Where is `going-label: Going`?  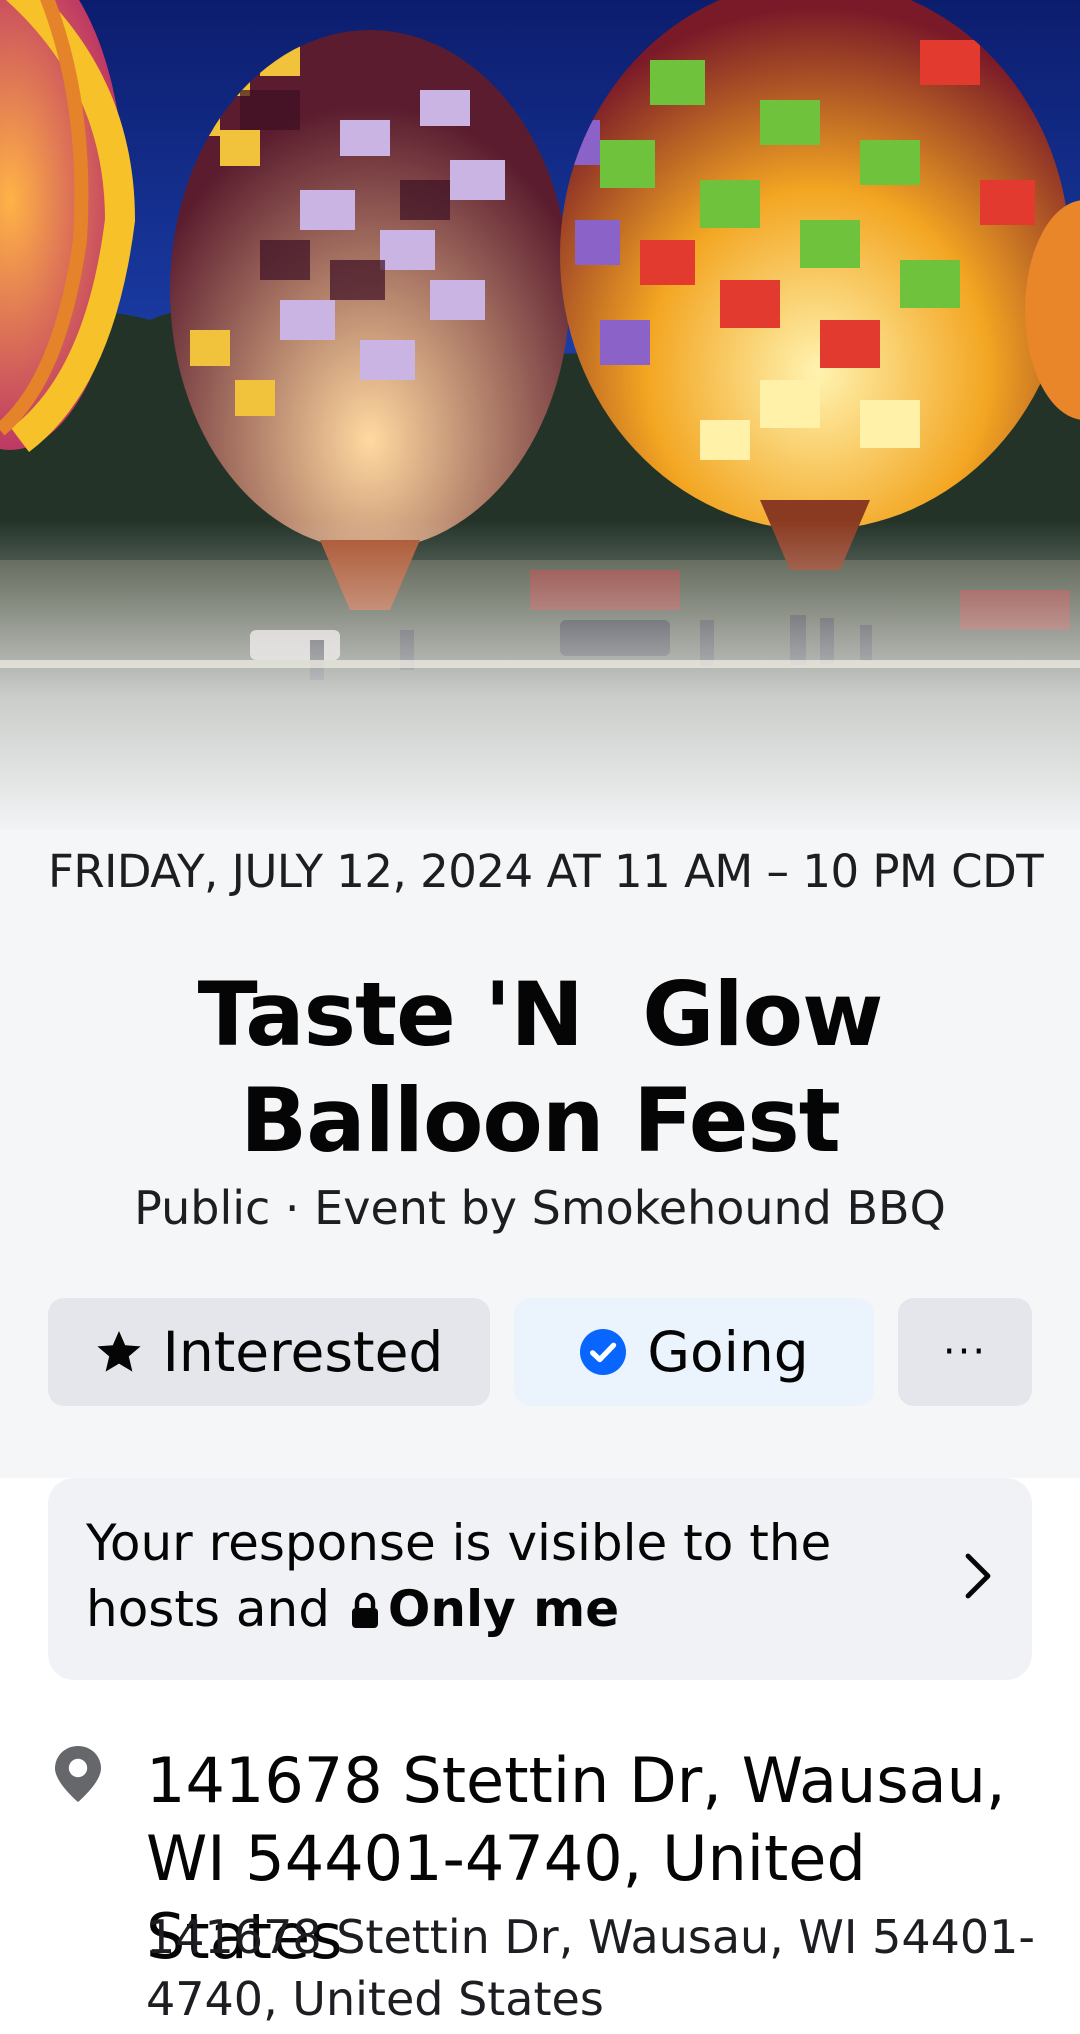
going-label: Going is located at coordinates (728, 1352).